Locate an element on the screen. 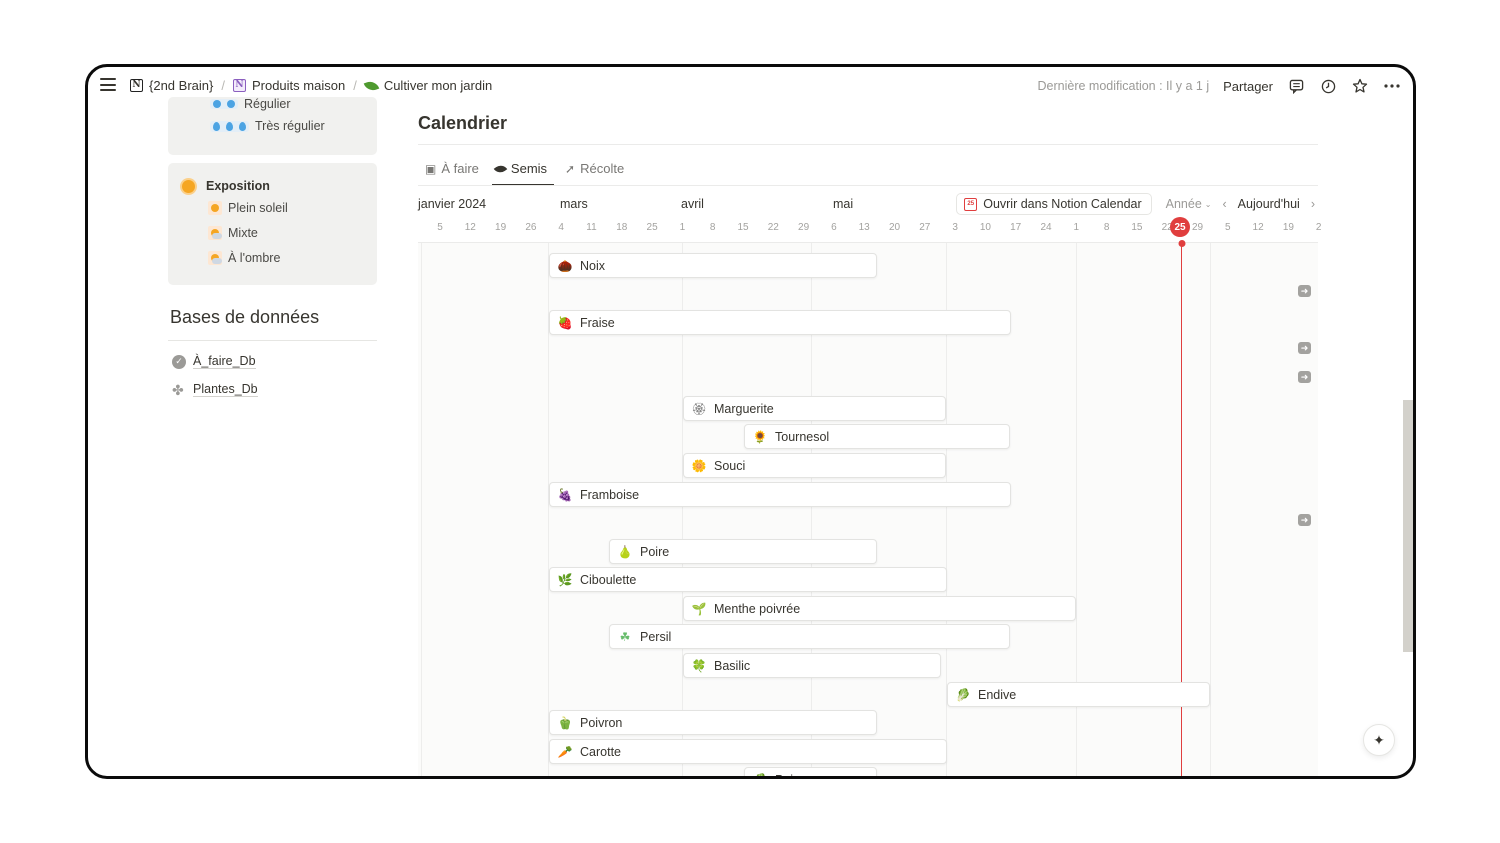 The image size is (1500, 843). comment-icon is located at coordinates (1296, 86).